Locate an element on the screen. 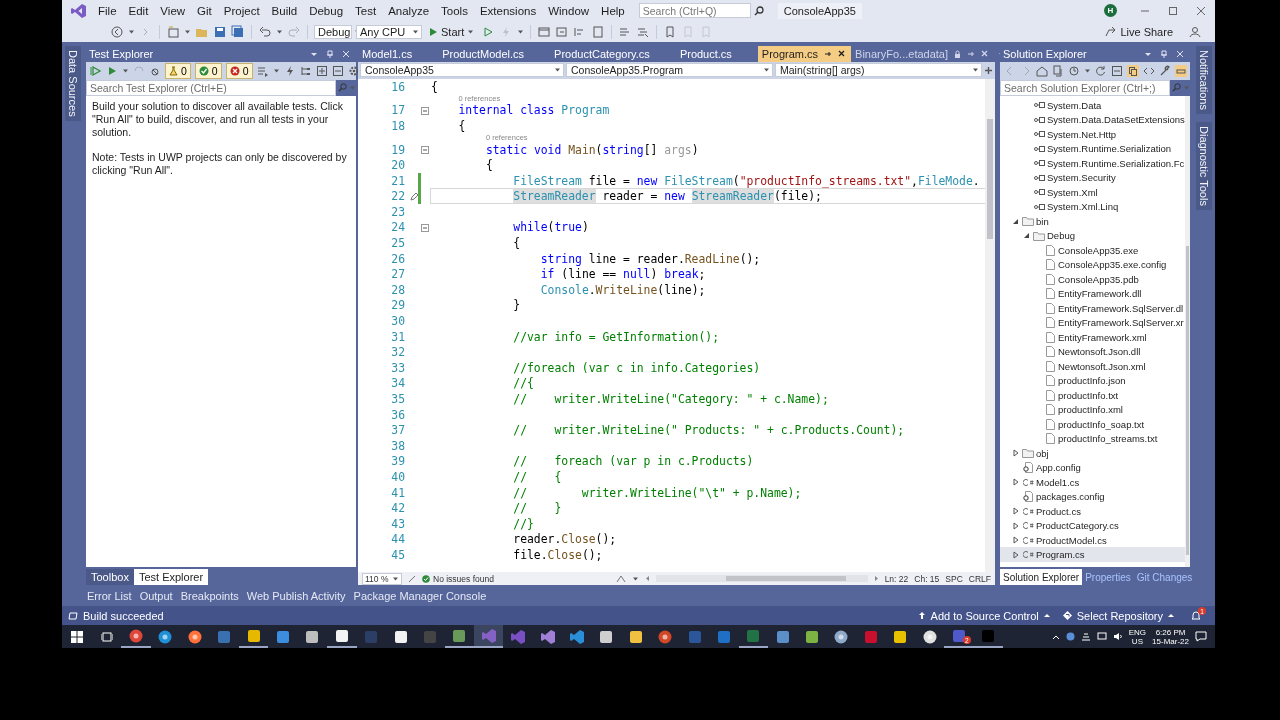 This screenshot has width=1280, height=720. code-line: reader.Close(); is located at coordinates (564, 539).